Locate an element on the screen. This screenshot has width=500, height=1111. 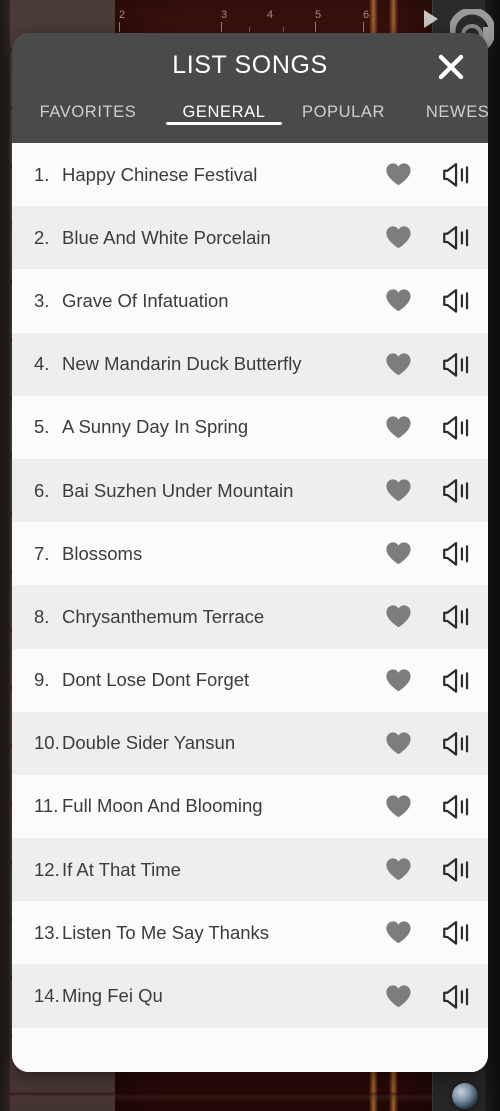
song-index: 9. is located at coordinates (42, 680).